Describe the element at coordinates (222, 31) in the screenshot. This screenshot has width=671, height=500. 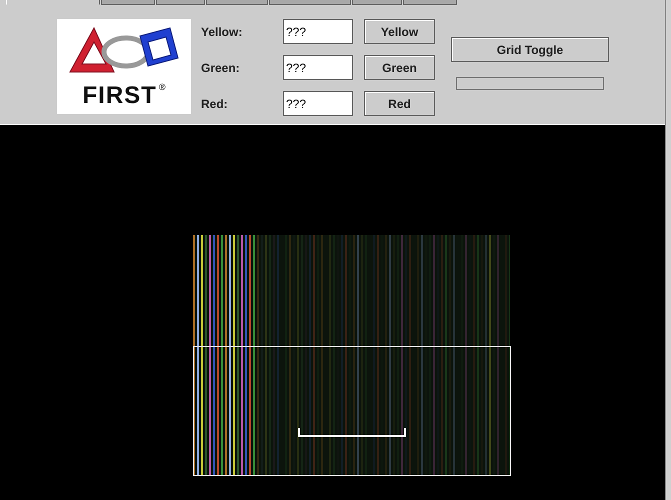
I see `color-label: Yellow:` at that location.